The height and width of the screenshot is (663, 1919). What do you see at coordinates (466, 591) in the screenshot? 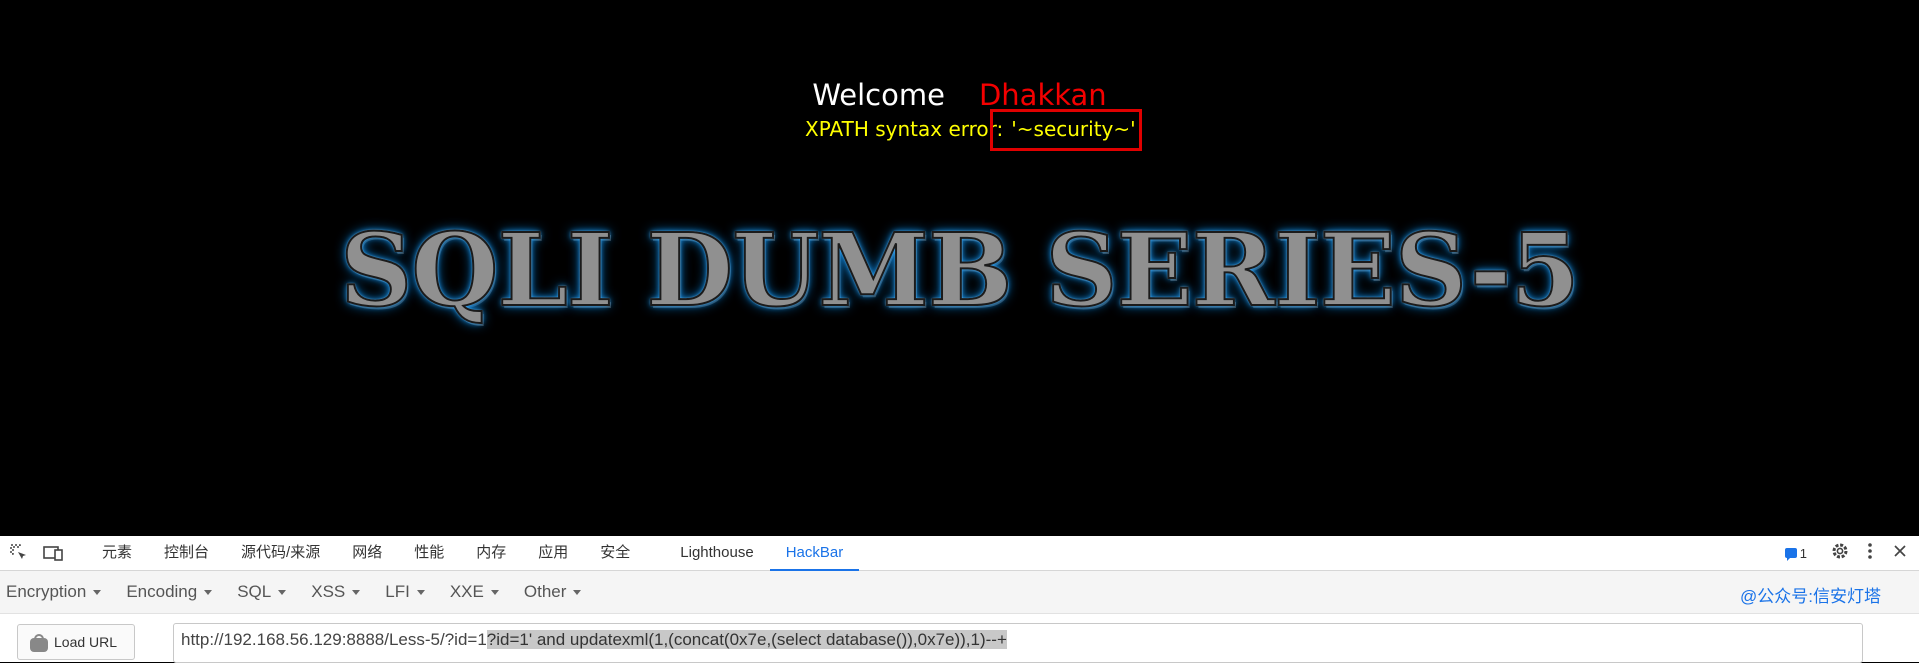
I see `menu-xxe-label: XXE` at bounding box center [466, 591].